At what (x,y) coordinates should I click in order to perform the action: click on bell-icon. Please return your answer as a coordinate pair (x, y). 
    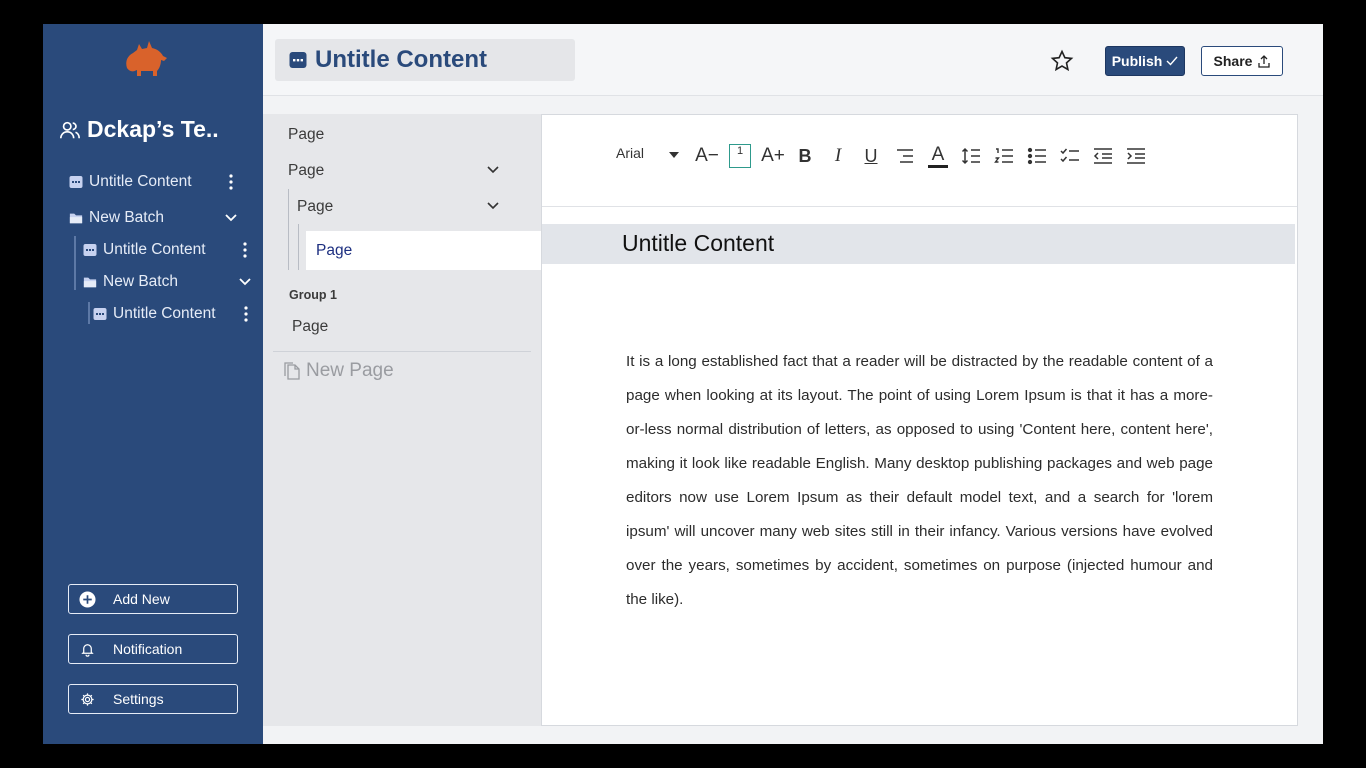
    Looking at the image, I should click on (87, 650).